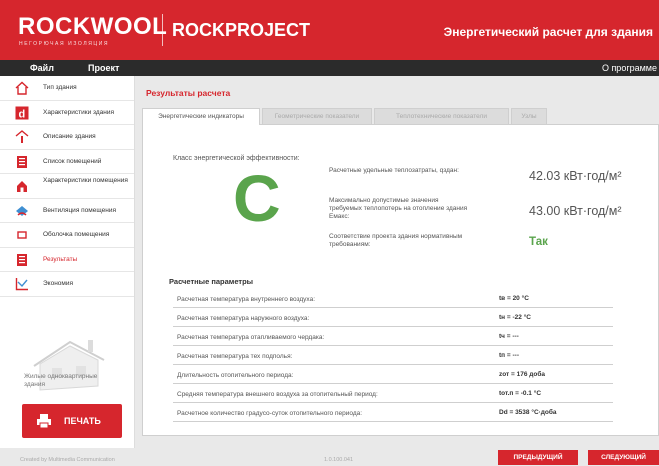  Describe the element at coordinates (85, 180) in the screenshot. I see `sidebar-item-label: Характеристики помещения` at that location.